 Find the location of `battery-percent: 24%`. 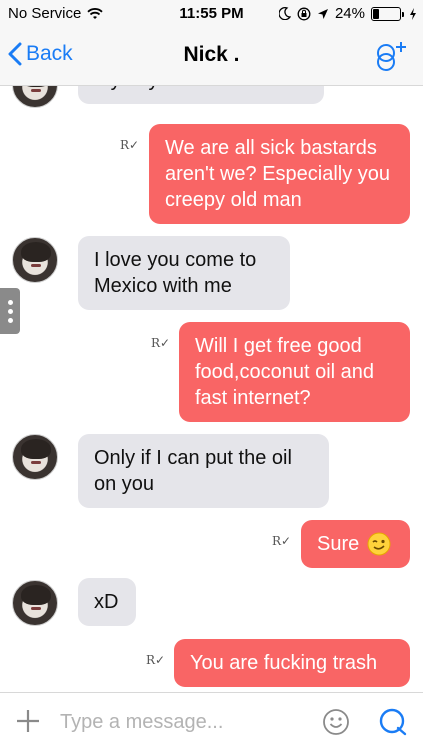

battery-percent: 24% is located at coordinates (349, 13).